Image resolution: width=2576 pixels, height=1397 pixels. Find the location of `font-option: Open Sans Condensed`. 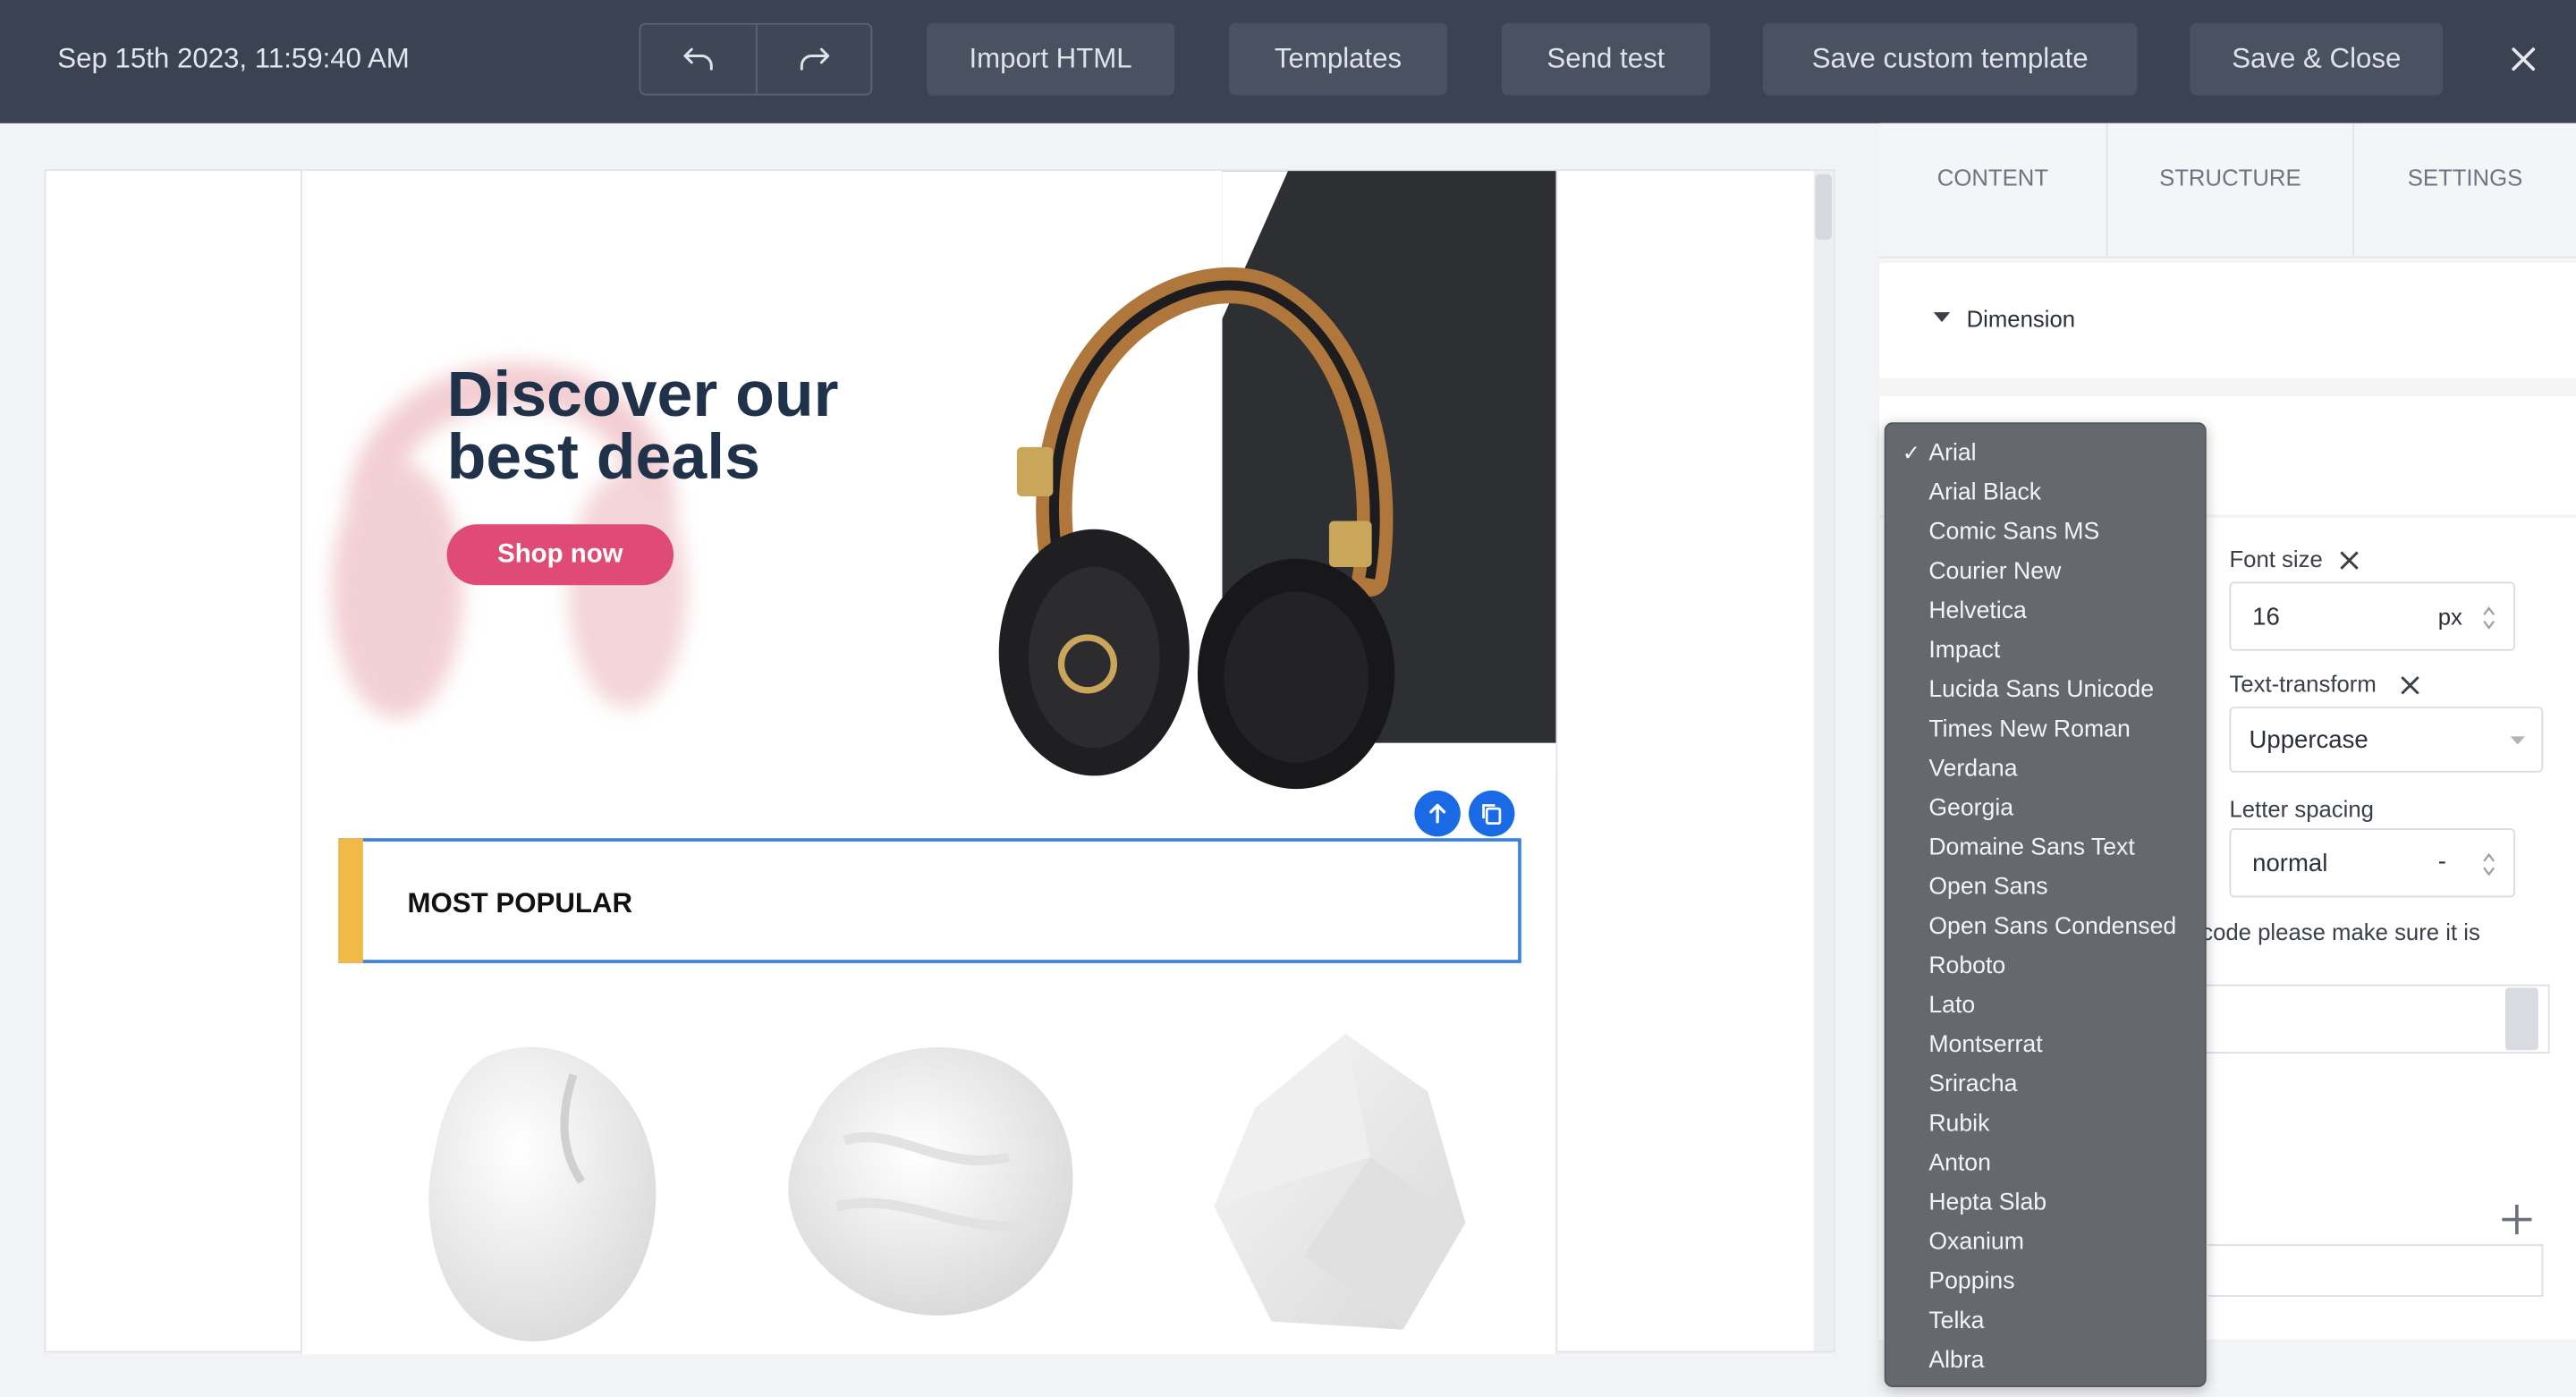

font-option: Open Sans Condensed is located at coordinates (2052, 926).